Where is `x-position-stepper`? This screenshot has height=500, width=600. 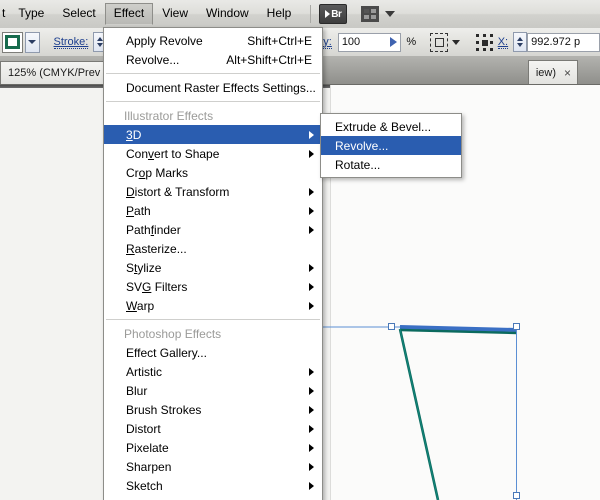
x-position-stepper is located at coordinates (520, 42).